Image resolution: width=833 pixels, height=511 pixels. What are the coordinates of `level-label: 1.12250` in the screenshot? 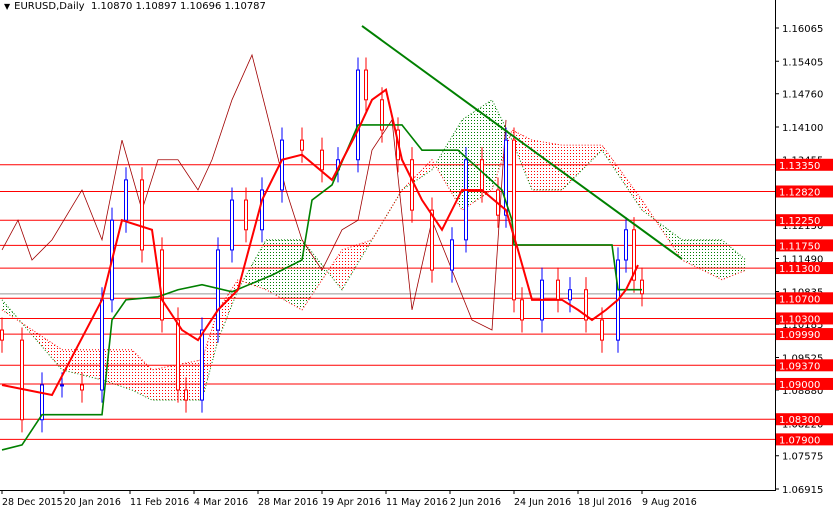 It's located at (799, 221).